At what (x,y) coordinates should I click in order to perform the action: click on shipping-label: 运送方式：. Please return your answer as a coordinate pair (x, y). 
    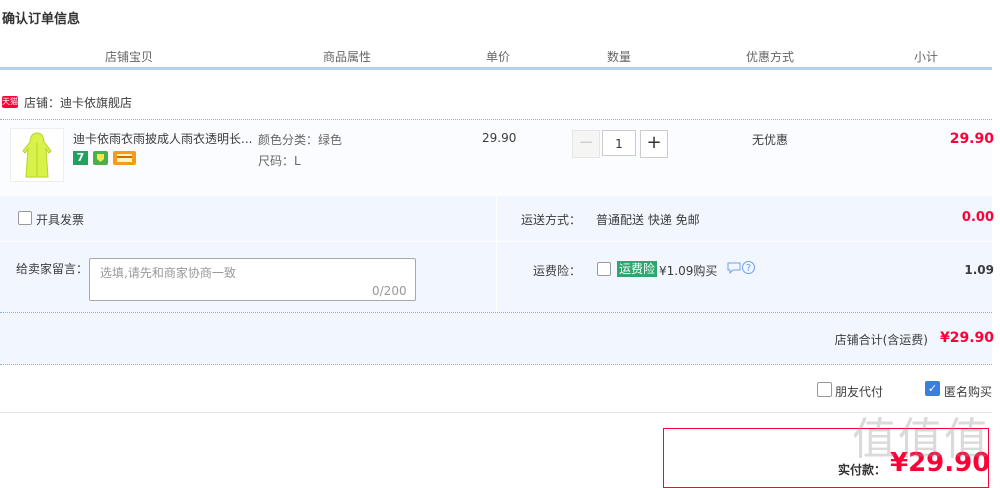
    Looking at the image, I should click on (551, 220).